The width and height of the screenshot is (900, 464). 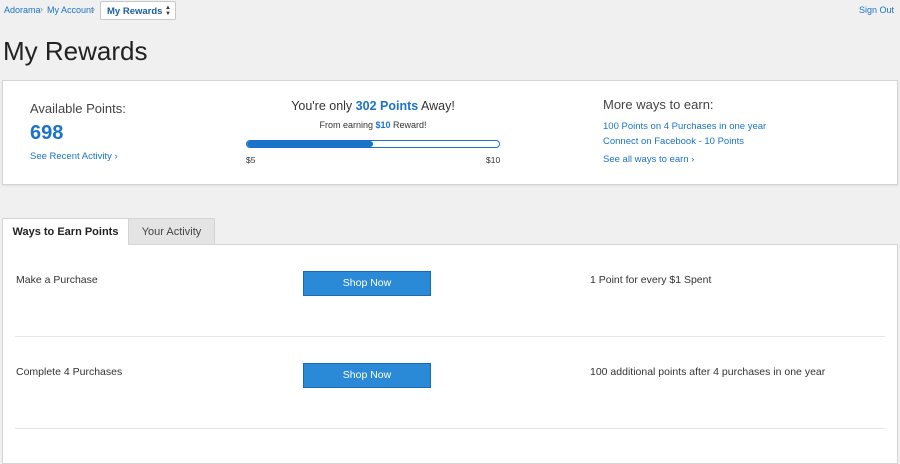 I want to click on breadcrumb-rewards-select: My Rewards ▲ ▼, so click(x=138, y=10).